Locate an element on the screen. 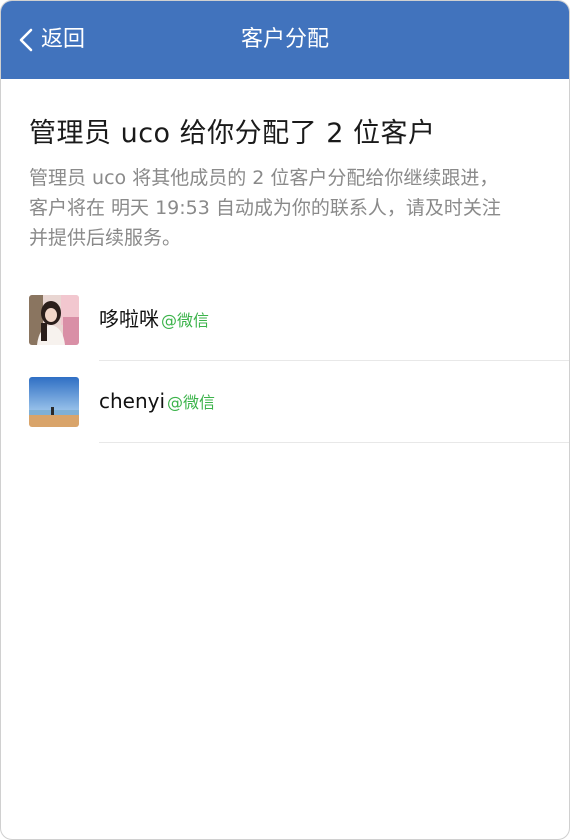 This screenshot has height=840, width=570. notice-headline: 管理员 uco 给你分配了 2 位客户 is located at coordinates (232, 133).